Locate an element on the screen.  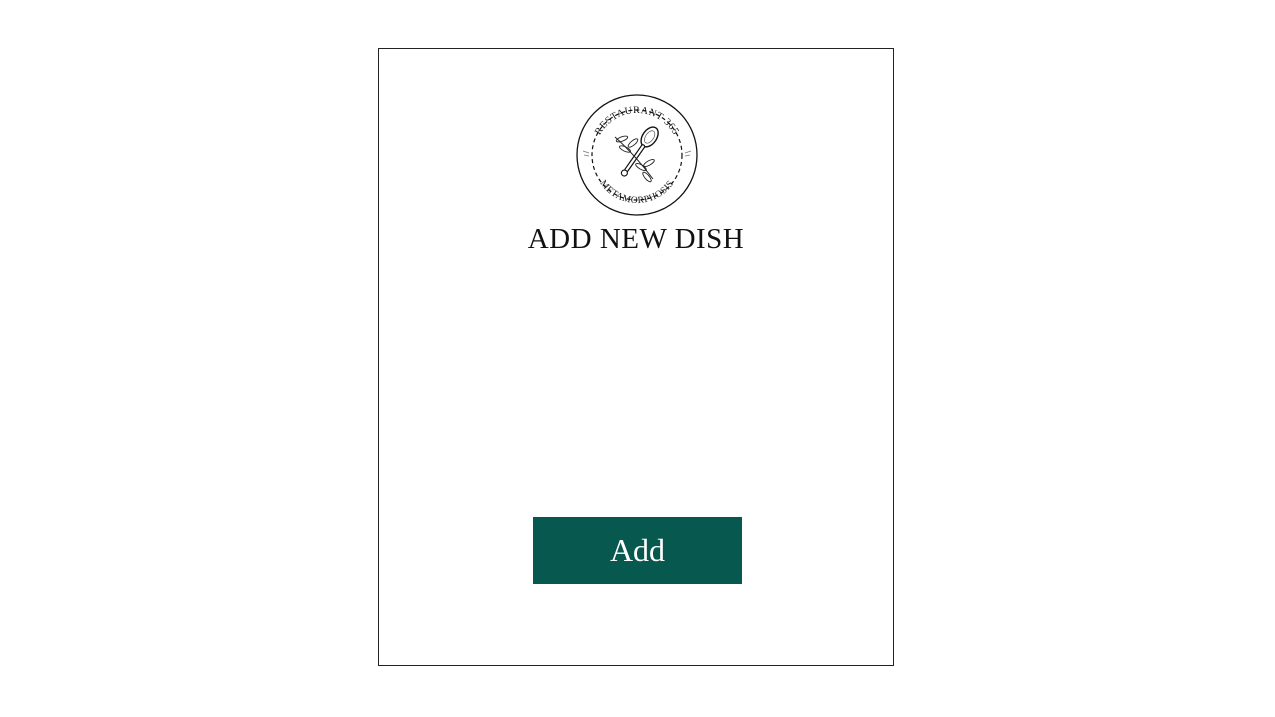
restaurant-logo: RESTAURANT 365 METAMORPHOSIS is located at coordinates (637, 155).